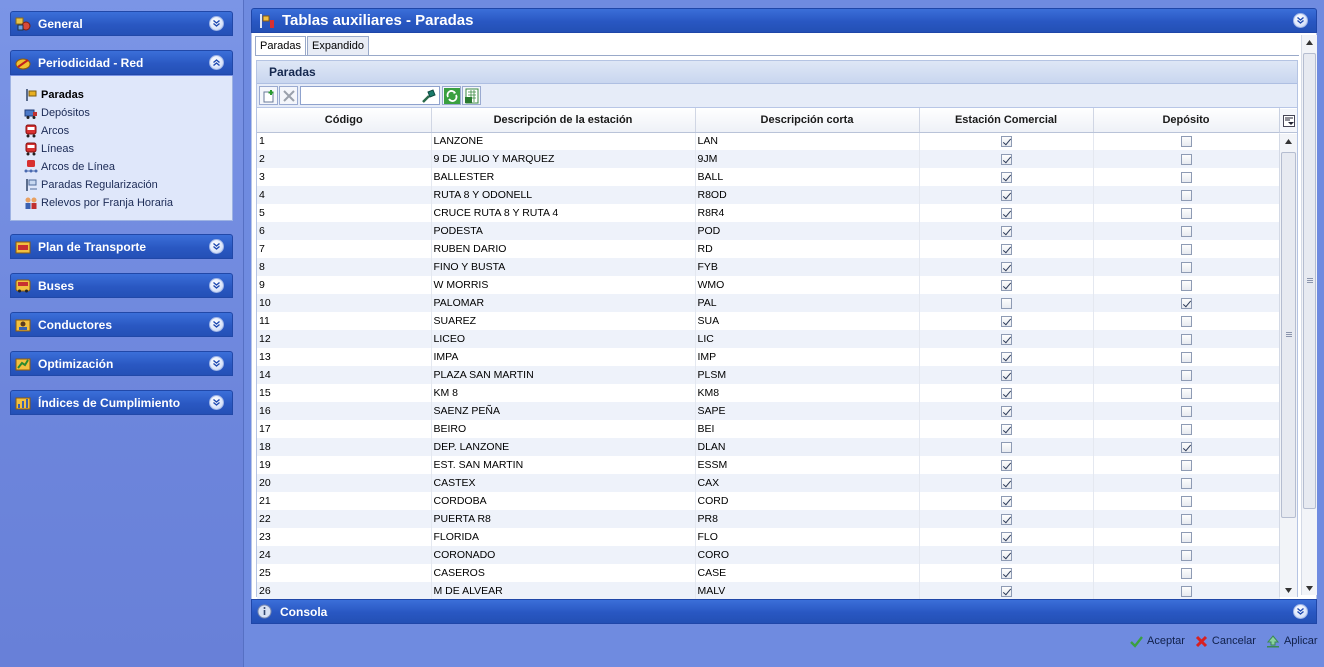 This screenshot has height=667, width=1324. What do you see at coordinates (768, 375) in the screenshot?
I see `table-row: 14 PLAZA SAN MARTIN PLSM` at bounding box center [768, 375].